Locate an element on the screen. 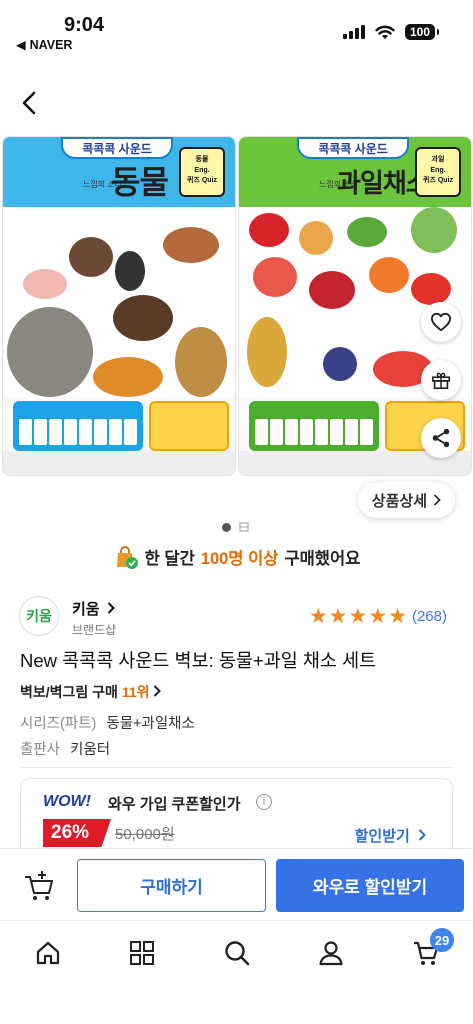 Image resolution: width=473 pixels, height=1024 pixels. cart-count-badge: 29 is located at coordinates (442, 940).